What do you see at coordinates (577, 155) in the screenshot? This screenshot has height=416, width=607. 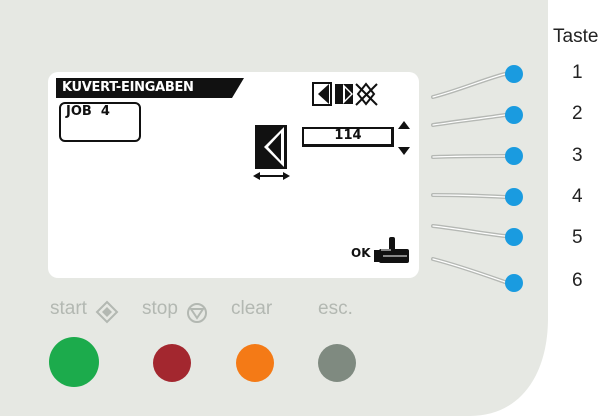 I see `key-number-3: 3` at bounding box center [577, 155].